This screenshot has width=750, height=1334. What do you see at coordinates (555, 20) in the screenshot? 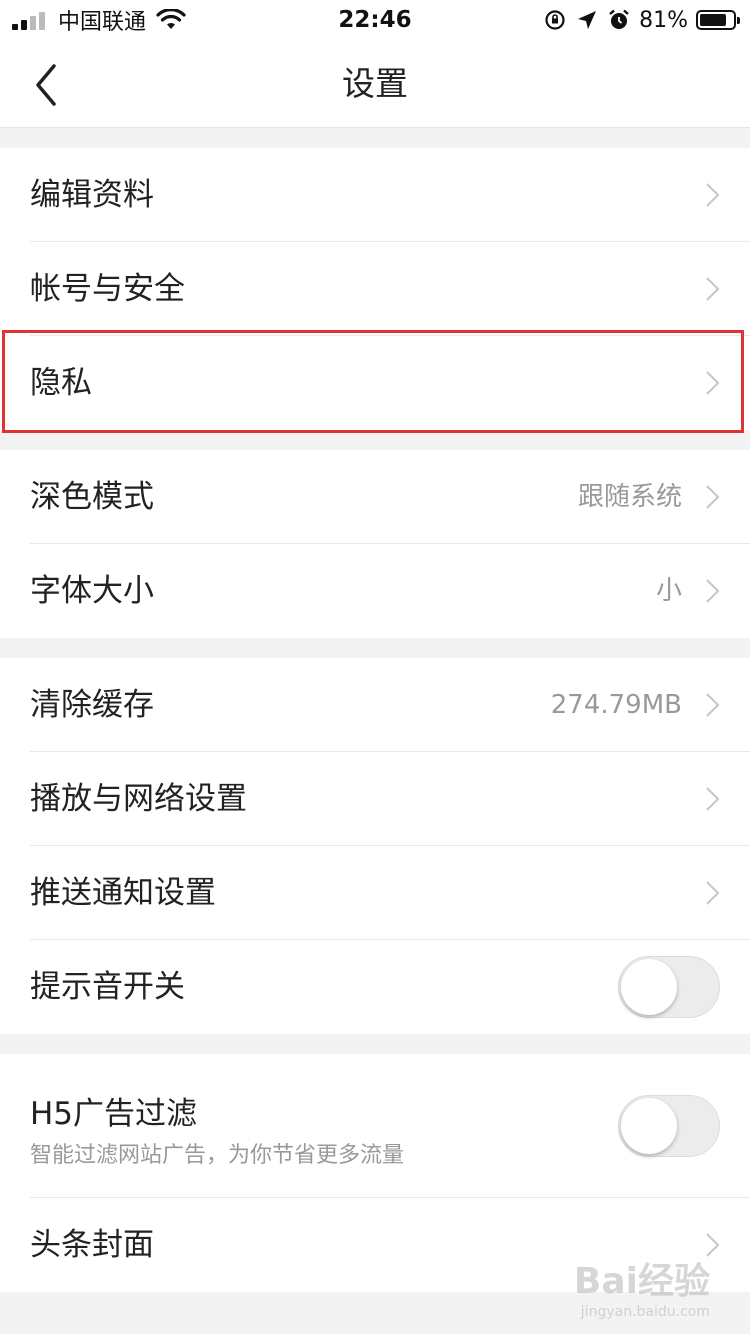
I see `orientation-lock-icon` at bounding box center [555, 20].